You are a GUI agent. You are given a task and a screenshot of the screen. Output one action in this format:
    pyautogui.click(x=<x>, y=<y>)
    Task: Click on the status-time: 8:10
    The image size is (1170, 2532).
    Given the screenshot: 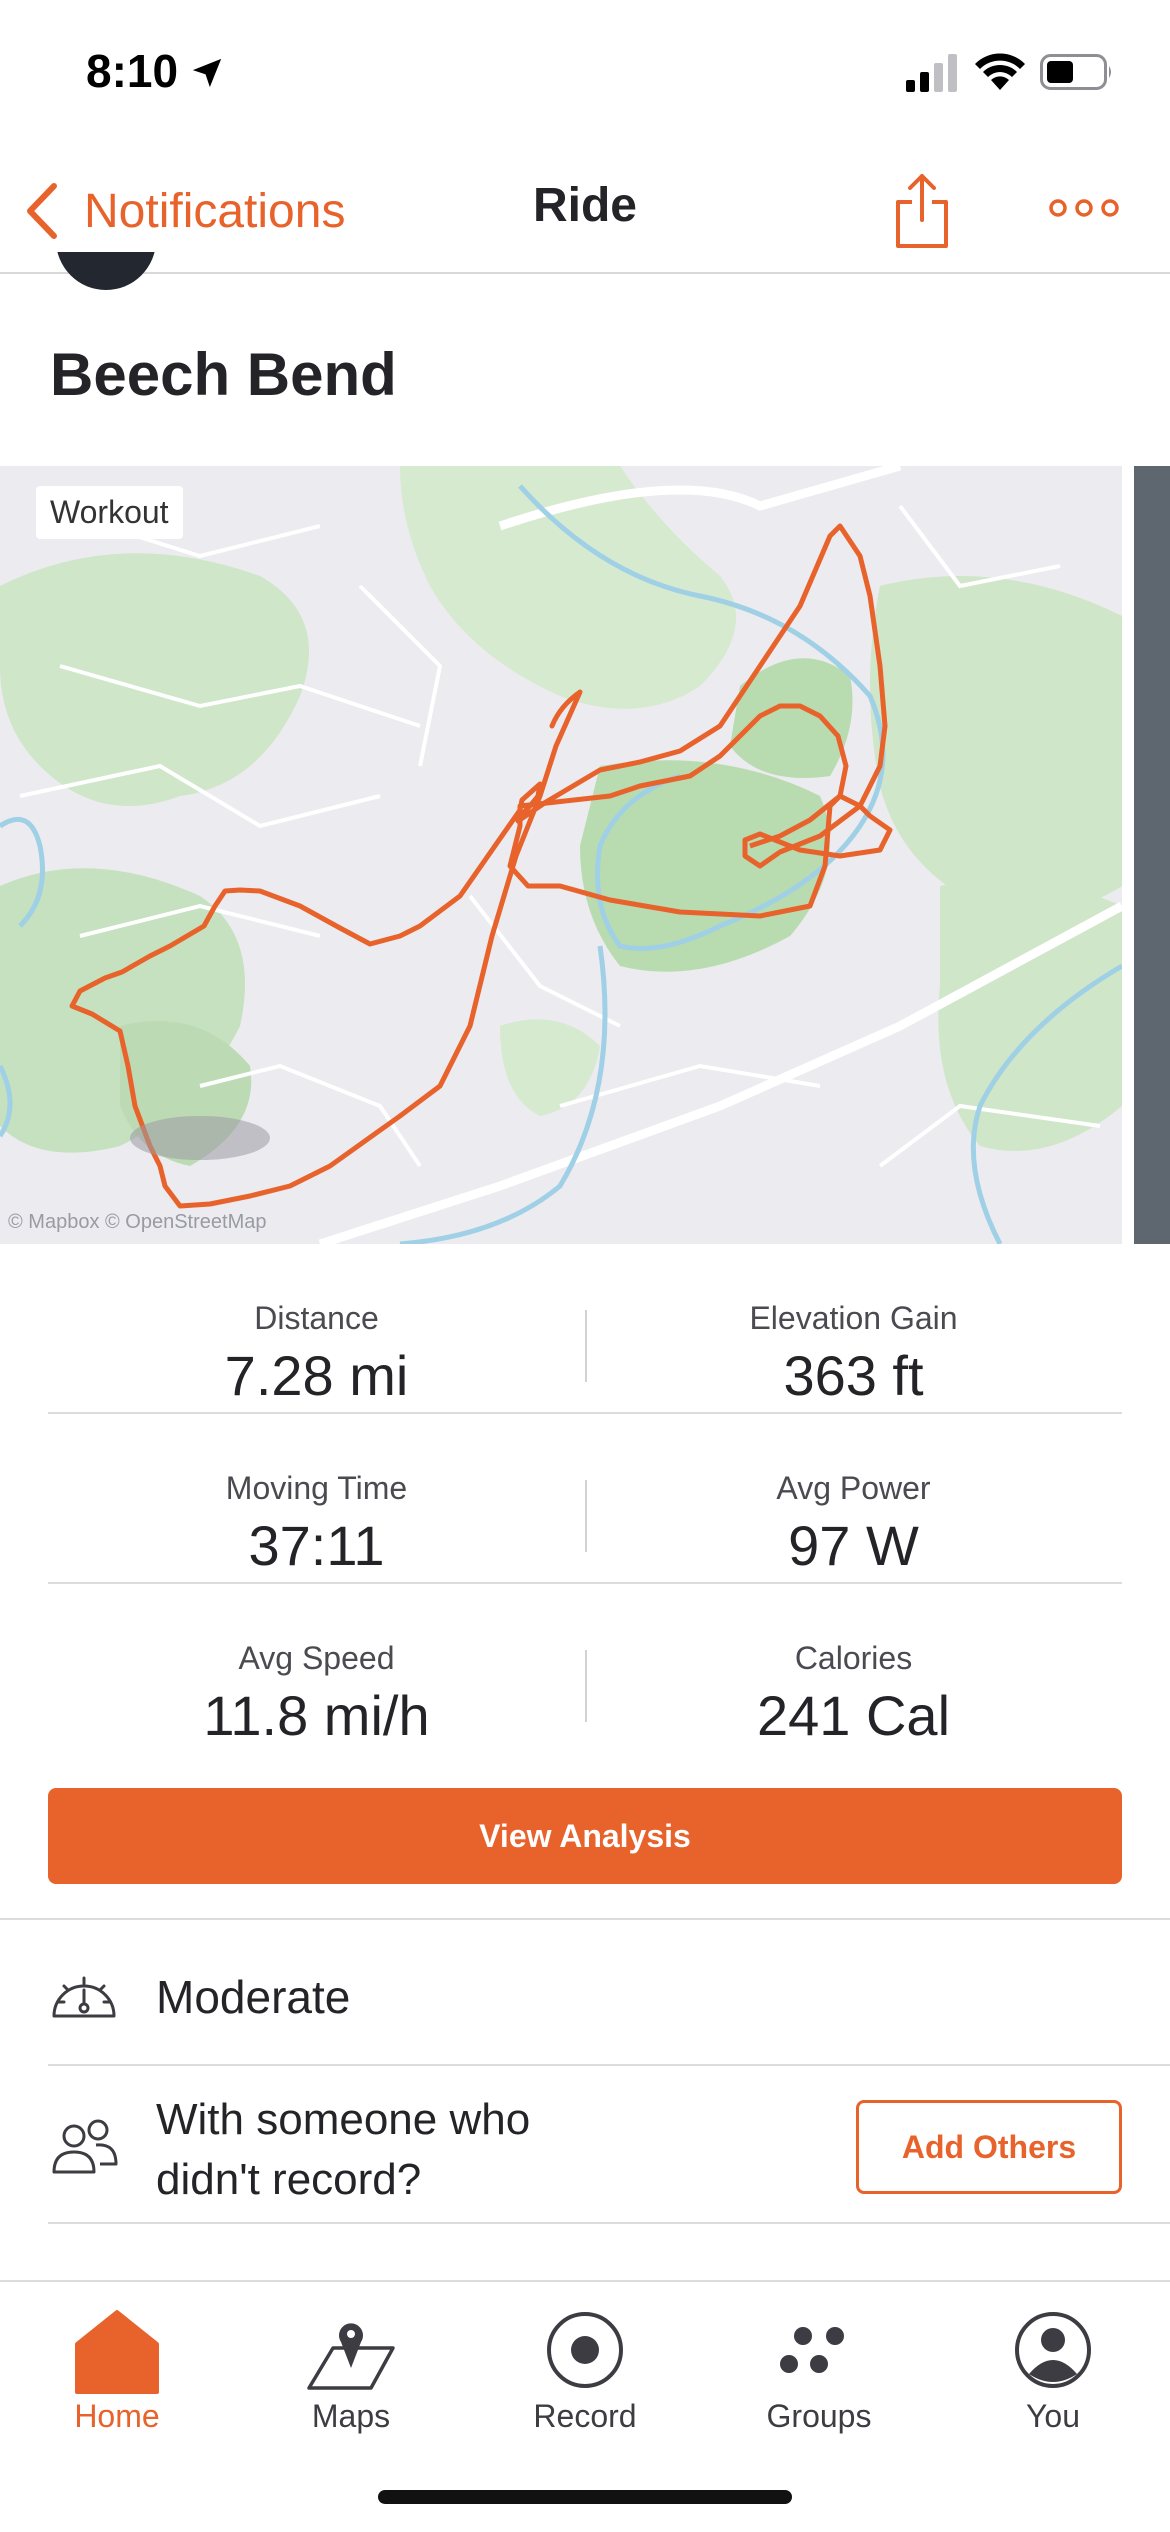 What is the action you would take?
    pyautogui.click(x=132, y=71)
    